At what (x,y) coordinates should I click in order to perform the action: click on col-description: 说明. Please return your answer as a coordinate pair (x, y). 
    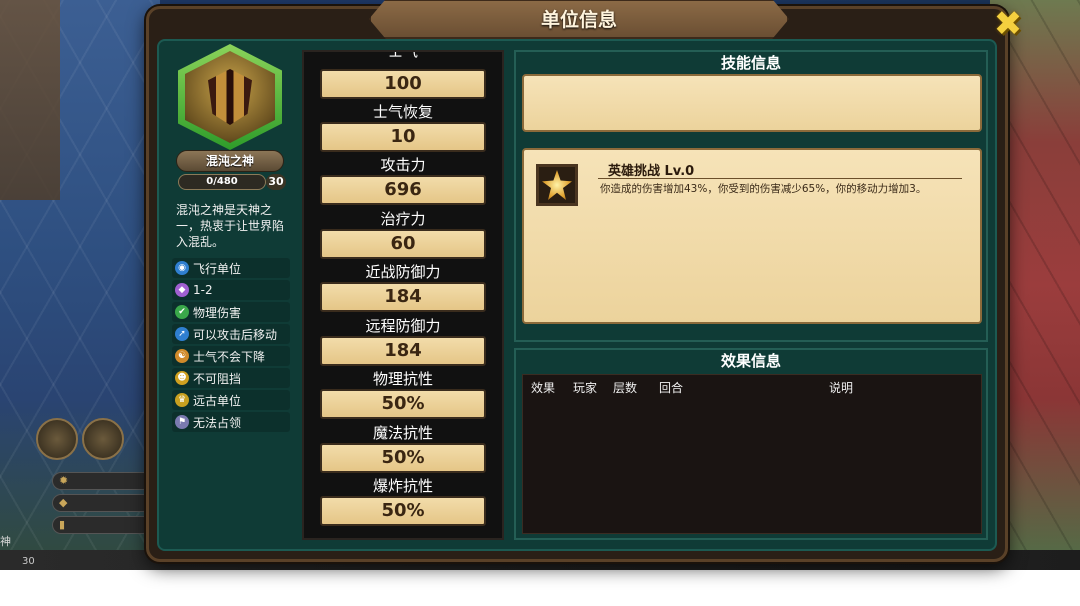
    Looking at the image, I should click on (841, 388).